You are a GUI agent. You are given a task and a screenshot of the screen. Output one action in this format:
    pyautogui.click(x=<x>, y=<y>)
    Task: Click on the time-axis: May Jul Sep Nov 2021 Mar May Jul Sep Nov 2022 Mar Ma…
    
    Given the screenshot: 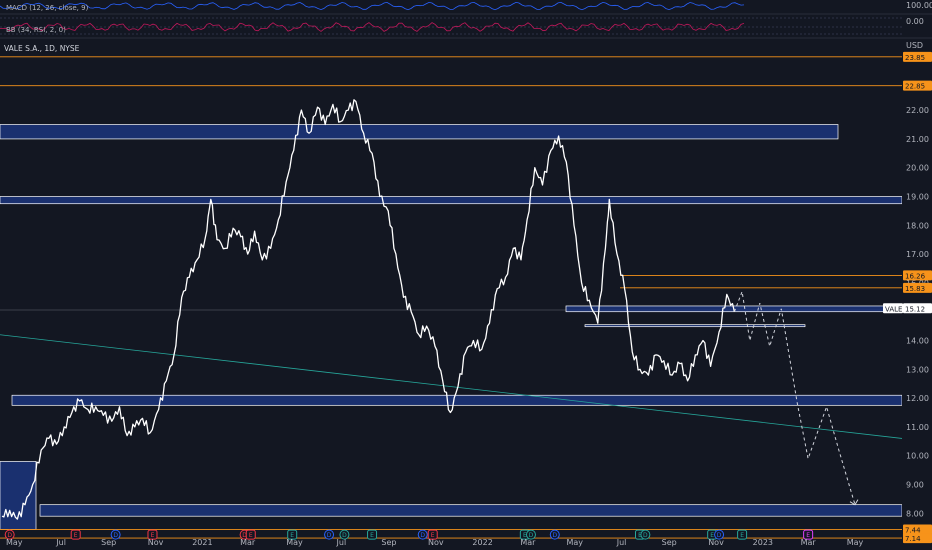 What is the action you would take?
    pyautogui.click(x=434, y=542)
    